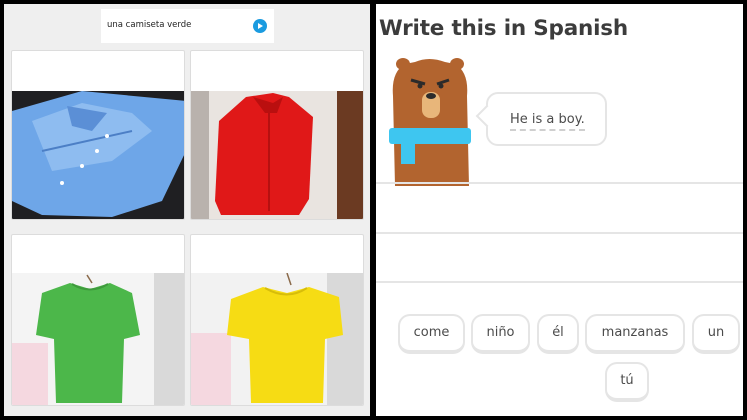  I want to click on image-option-yellow-tshirt, so click(277, 320).